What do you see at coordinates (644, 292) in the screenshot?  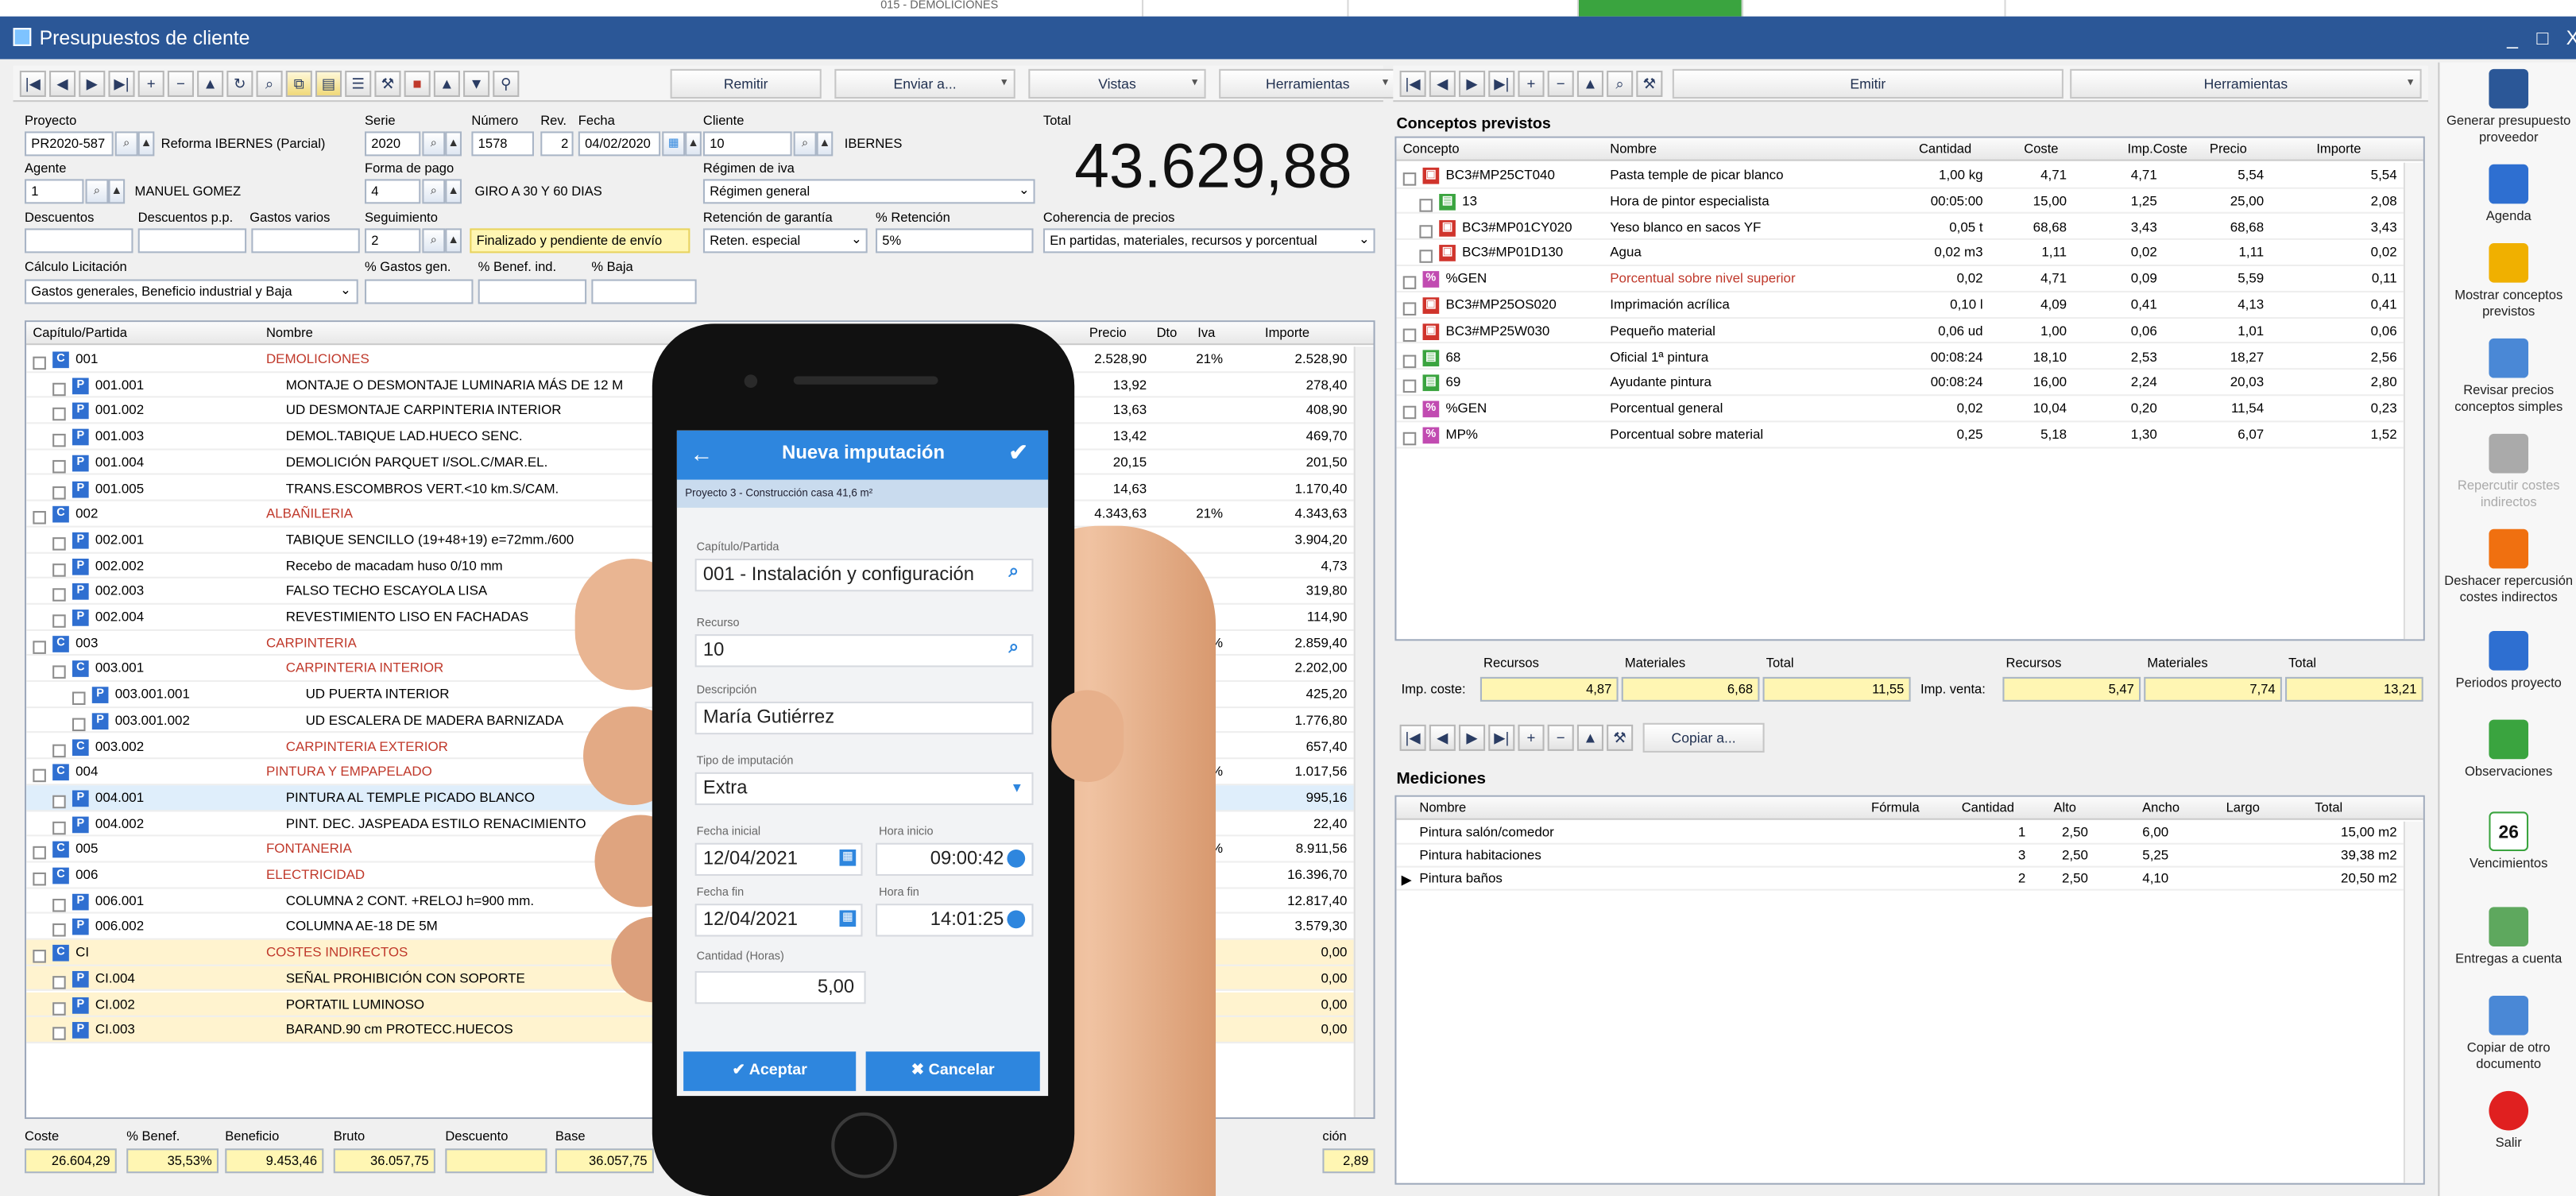 I see `baja-field` at bounding box center [644, 292].